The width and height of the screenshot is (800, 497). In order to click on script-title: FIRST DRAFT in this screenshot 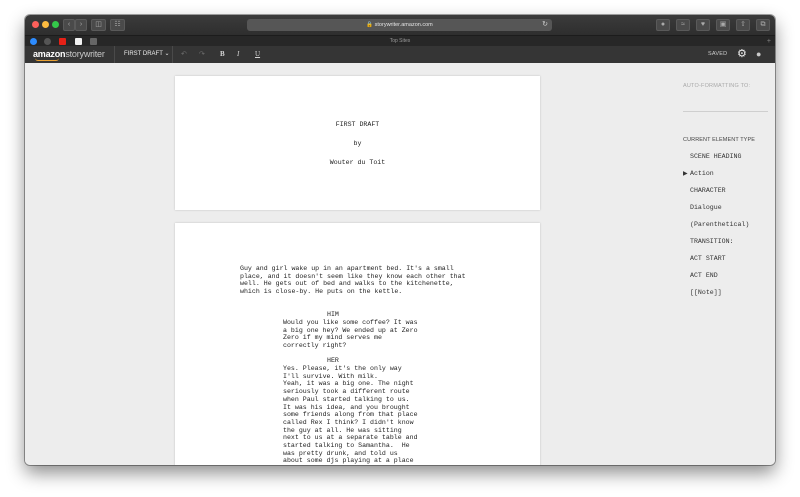, I will do `click(357, 124)`.